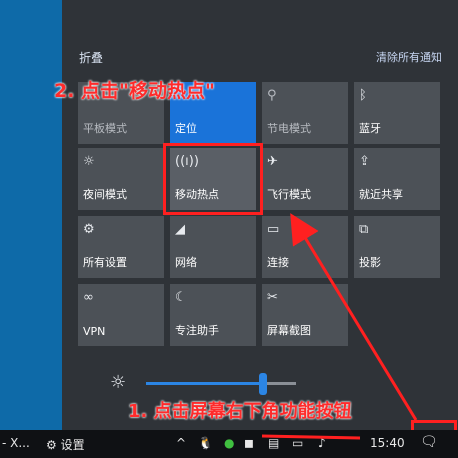  Describe the element at coordinates (429, 442) in the screenshot. I see `action-center-button-icon: 🗨` at that location.